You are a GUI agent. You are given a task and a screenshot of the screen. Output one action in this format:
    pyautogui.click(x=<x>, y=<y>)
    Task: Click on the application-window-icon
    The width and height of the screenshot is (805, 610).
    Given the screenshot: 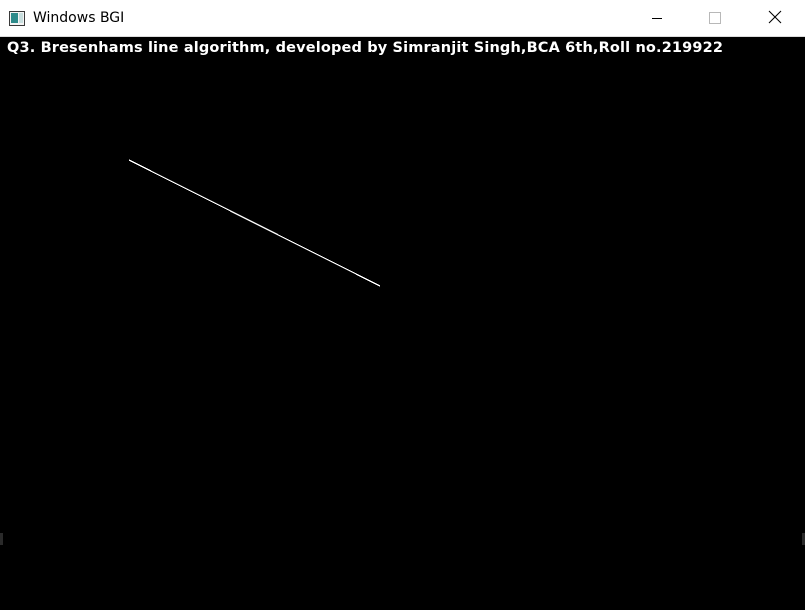 What is the action you would take?
    pyautogui.click(x=17, y=18)
    